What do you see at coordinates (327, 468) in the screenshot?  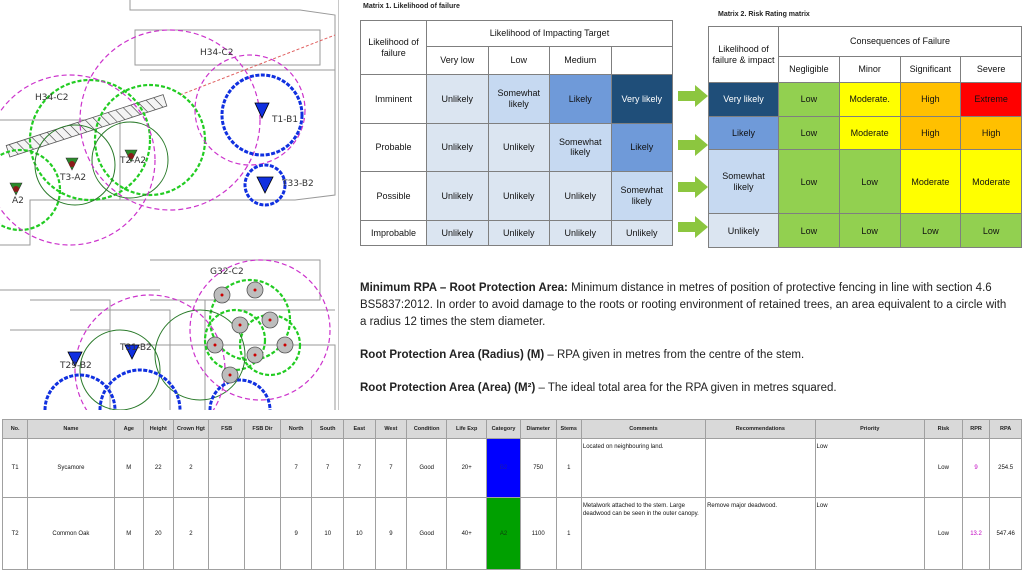 I see `cell-south: 7` at bounding box center [327, 468].